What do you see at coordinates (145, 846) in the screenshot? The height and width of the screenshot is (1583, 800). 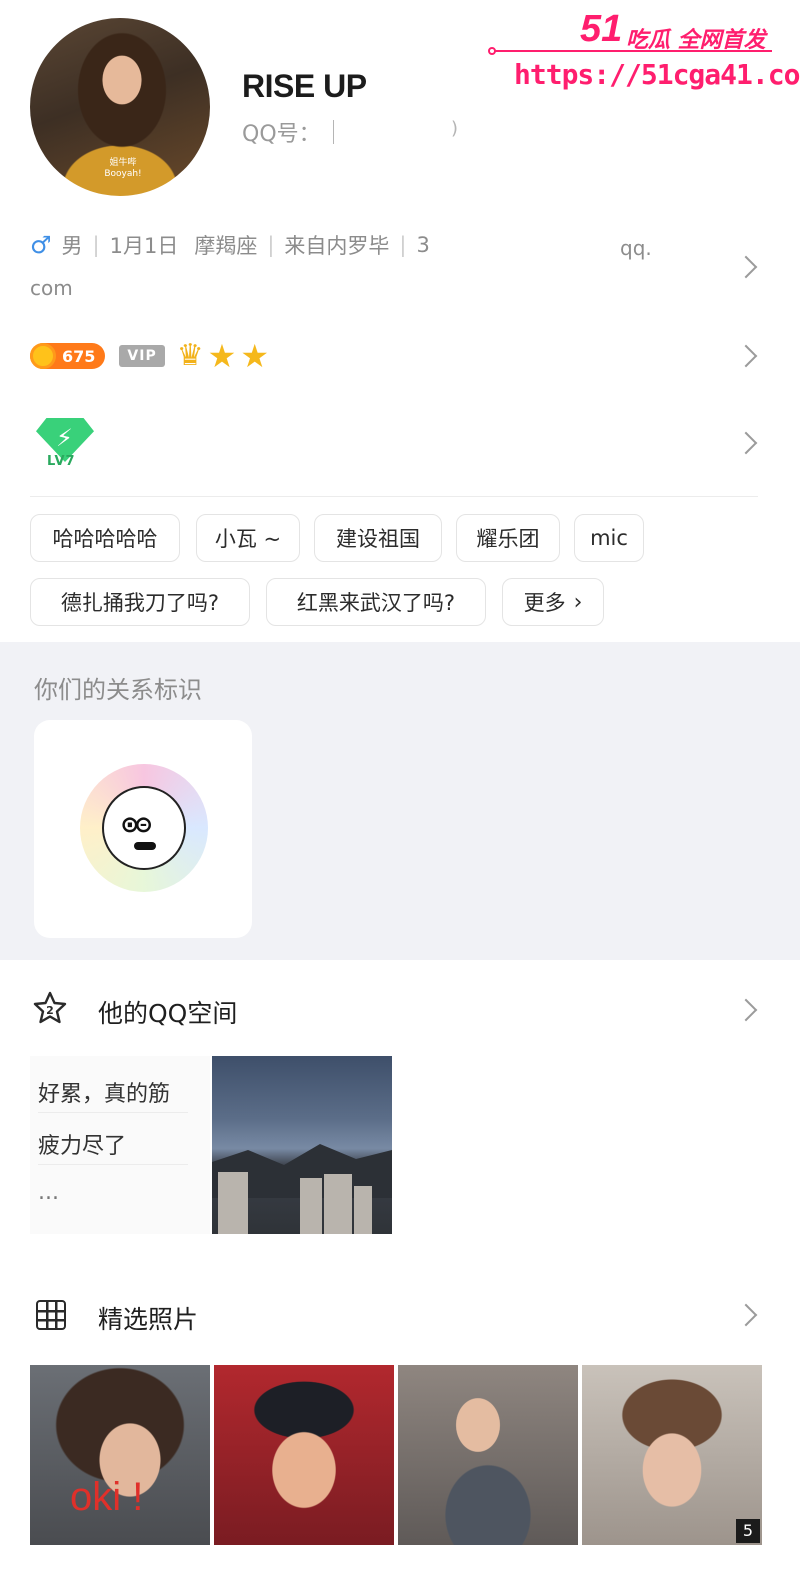 I see `mouth-icon` at bounding box center [145, 846].